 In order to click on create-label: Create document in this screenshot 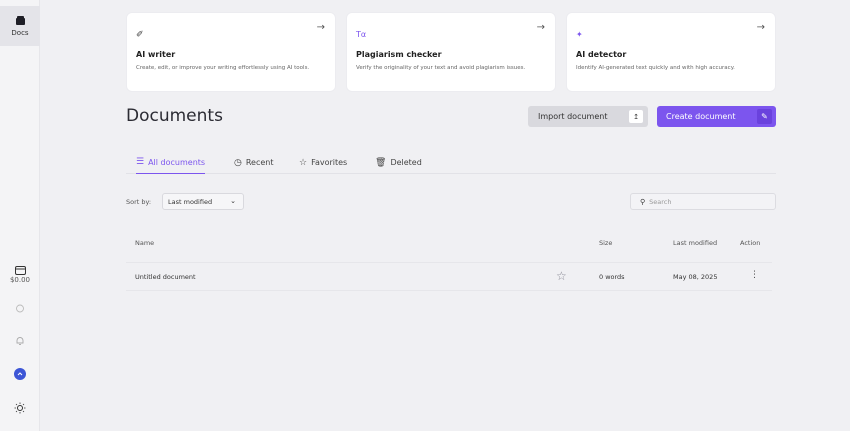, I will do `click(701, 116)`.